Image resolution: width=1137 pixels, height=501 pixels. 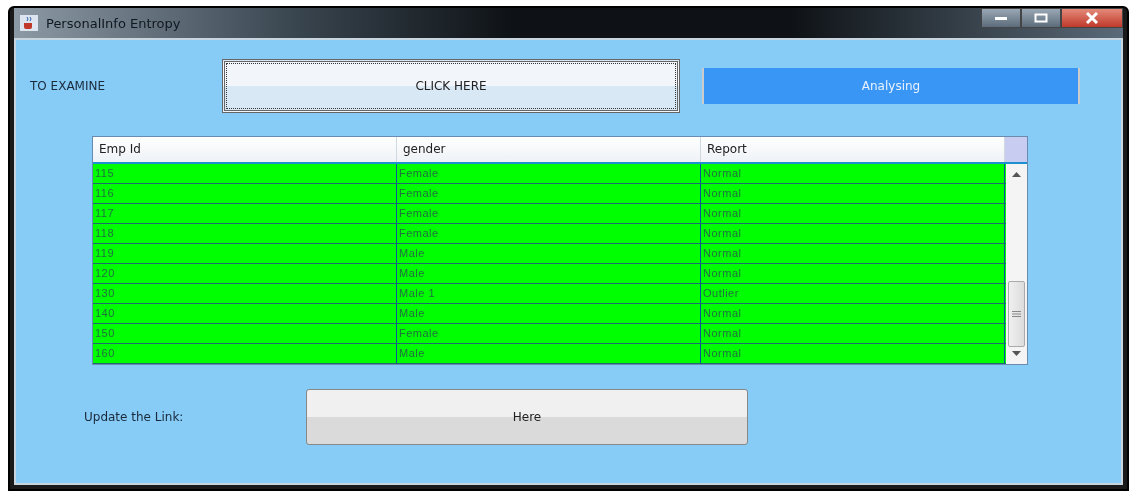 I want to click on scrollbar-thumb, so click(x=1016, y=314).